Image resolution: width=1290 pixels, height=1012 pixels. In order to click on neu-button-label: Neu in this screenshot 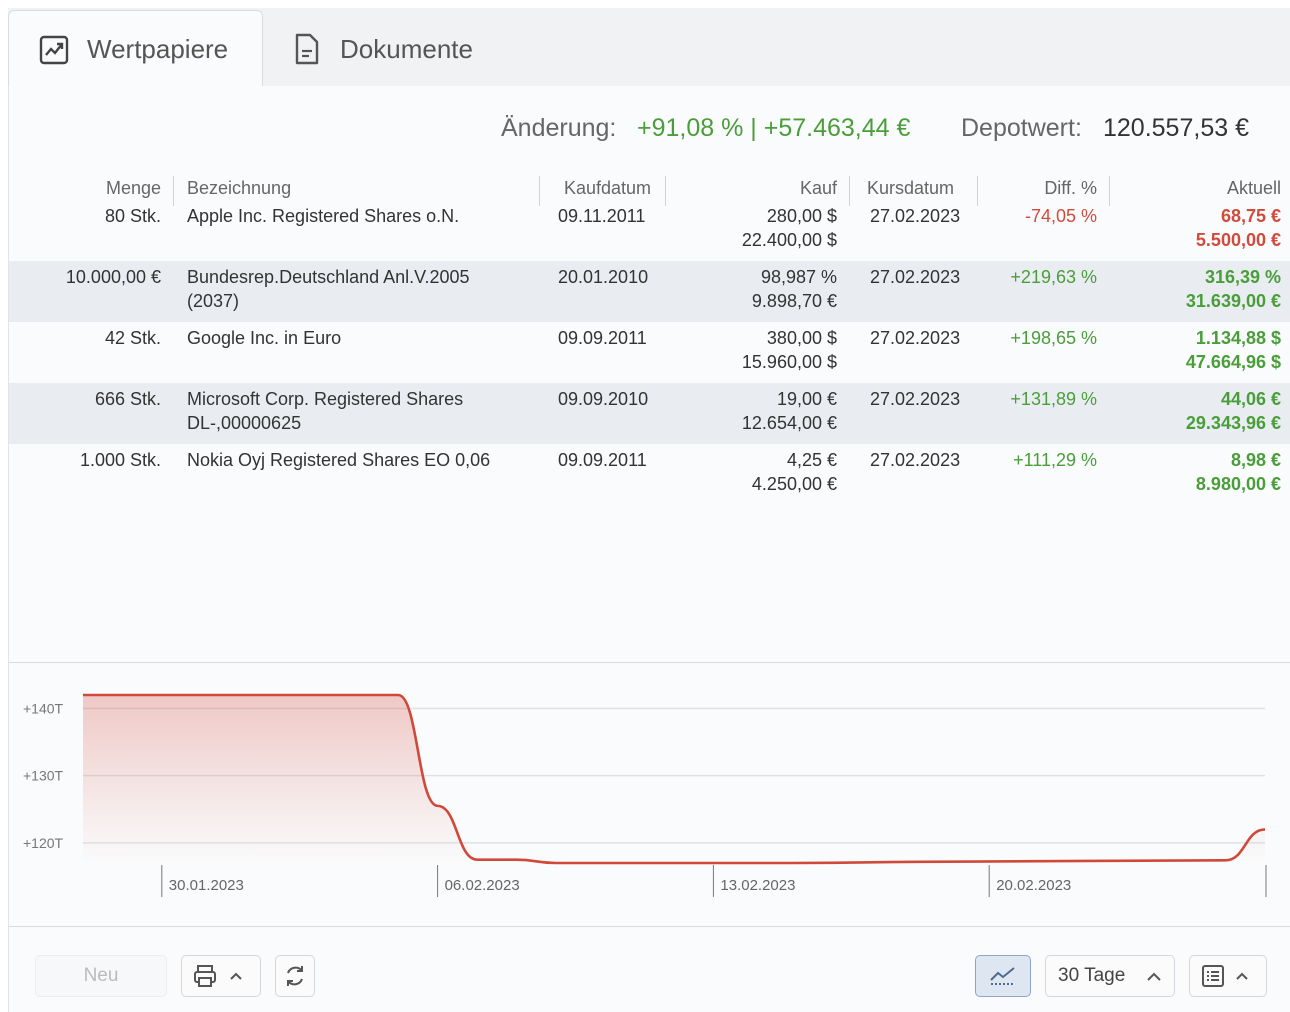, I will do `click(101, 975)`.